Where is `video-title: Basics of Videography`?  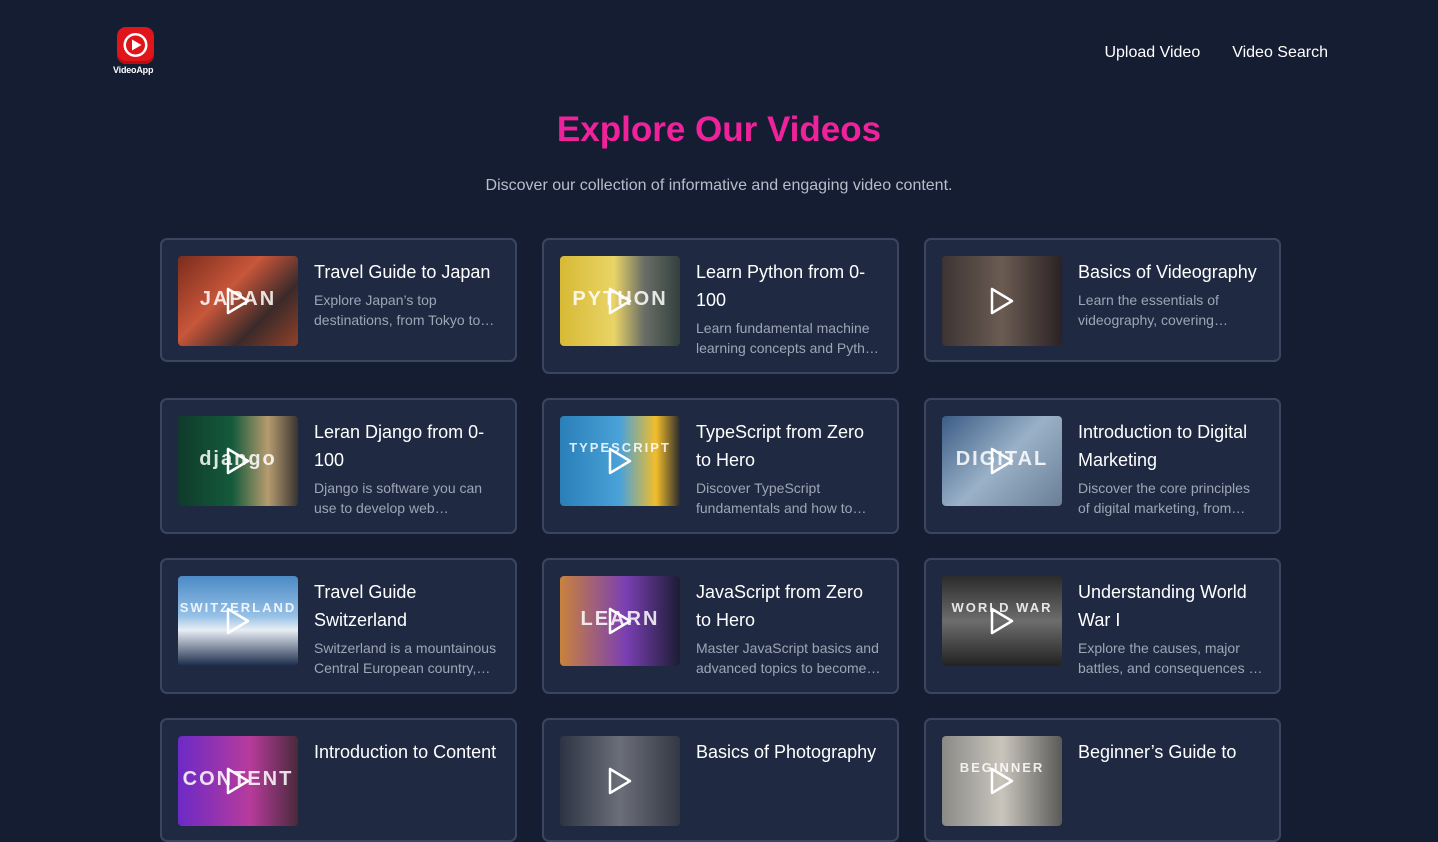 video-title: Basics of Videography is located at coordinates (1170, 272).